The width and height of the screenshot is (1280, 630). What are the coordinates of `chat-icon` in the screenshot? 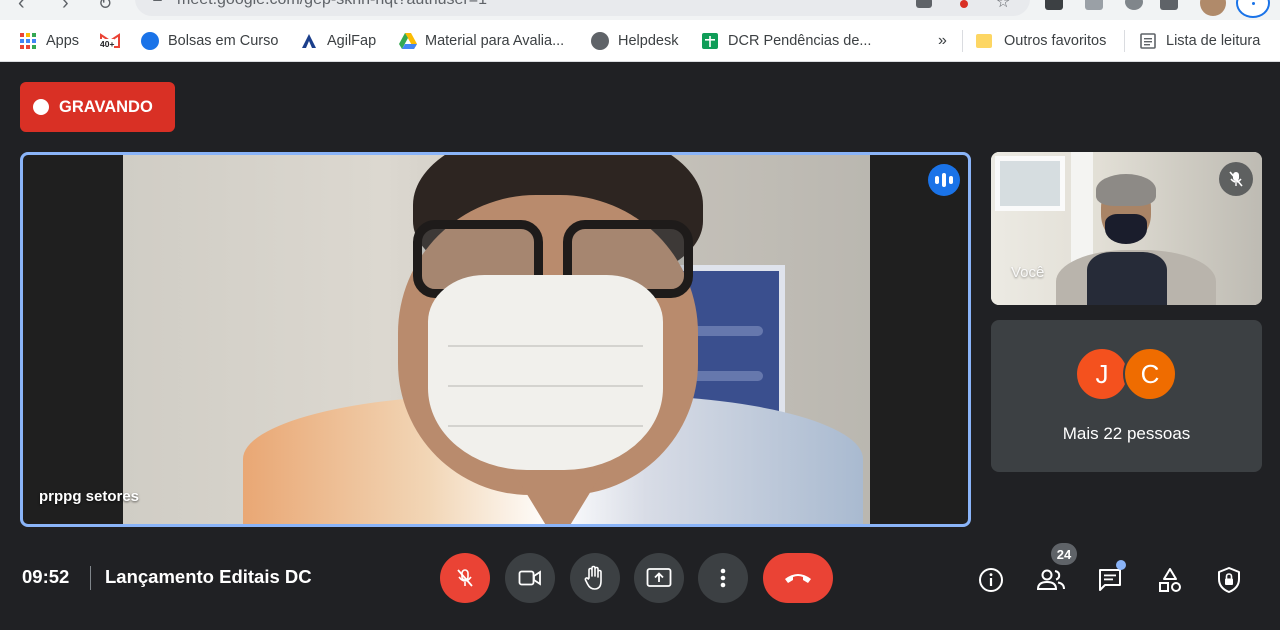 It's located at (1110, 580).